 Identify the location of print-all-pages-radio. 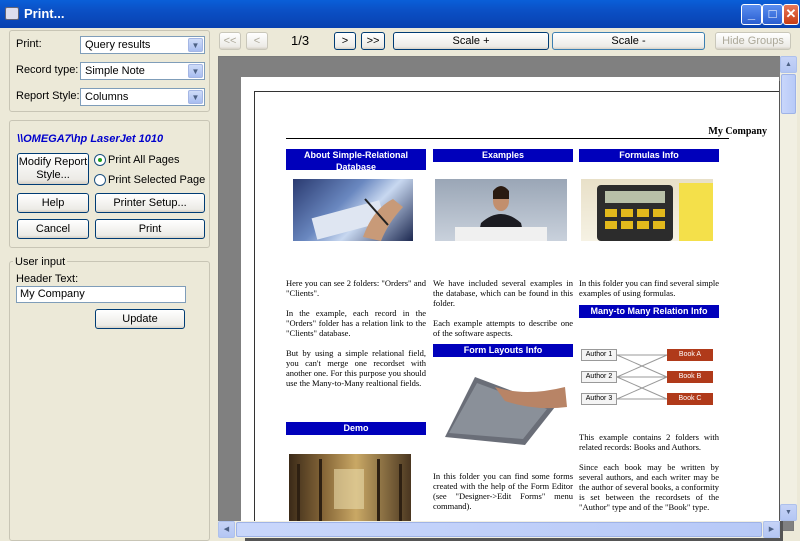
(100, 160).